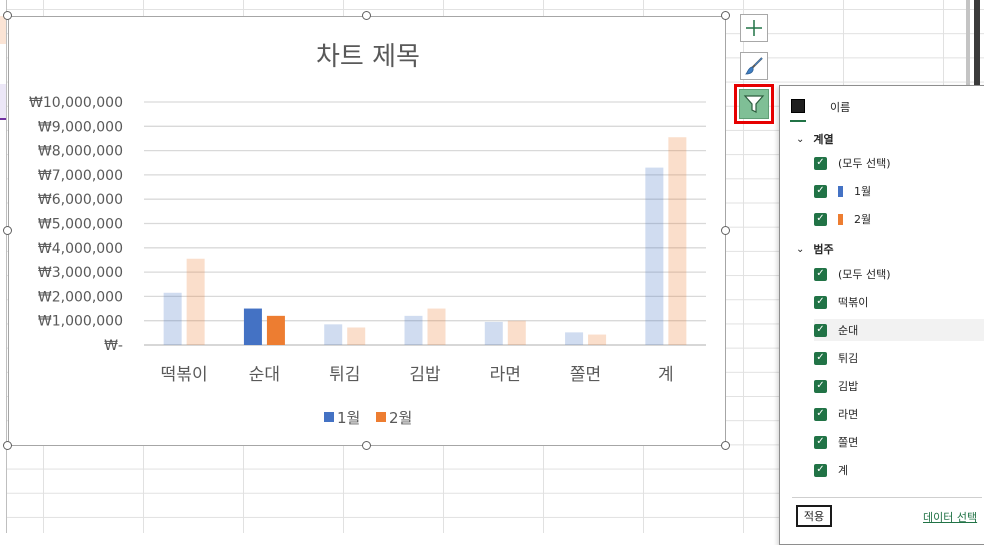 This screenshot has width=984, height=545. I want to click on y-tick-label: ₩3,000,000, so click(80, 273).